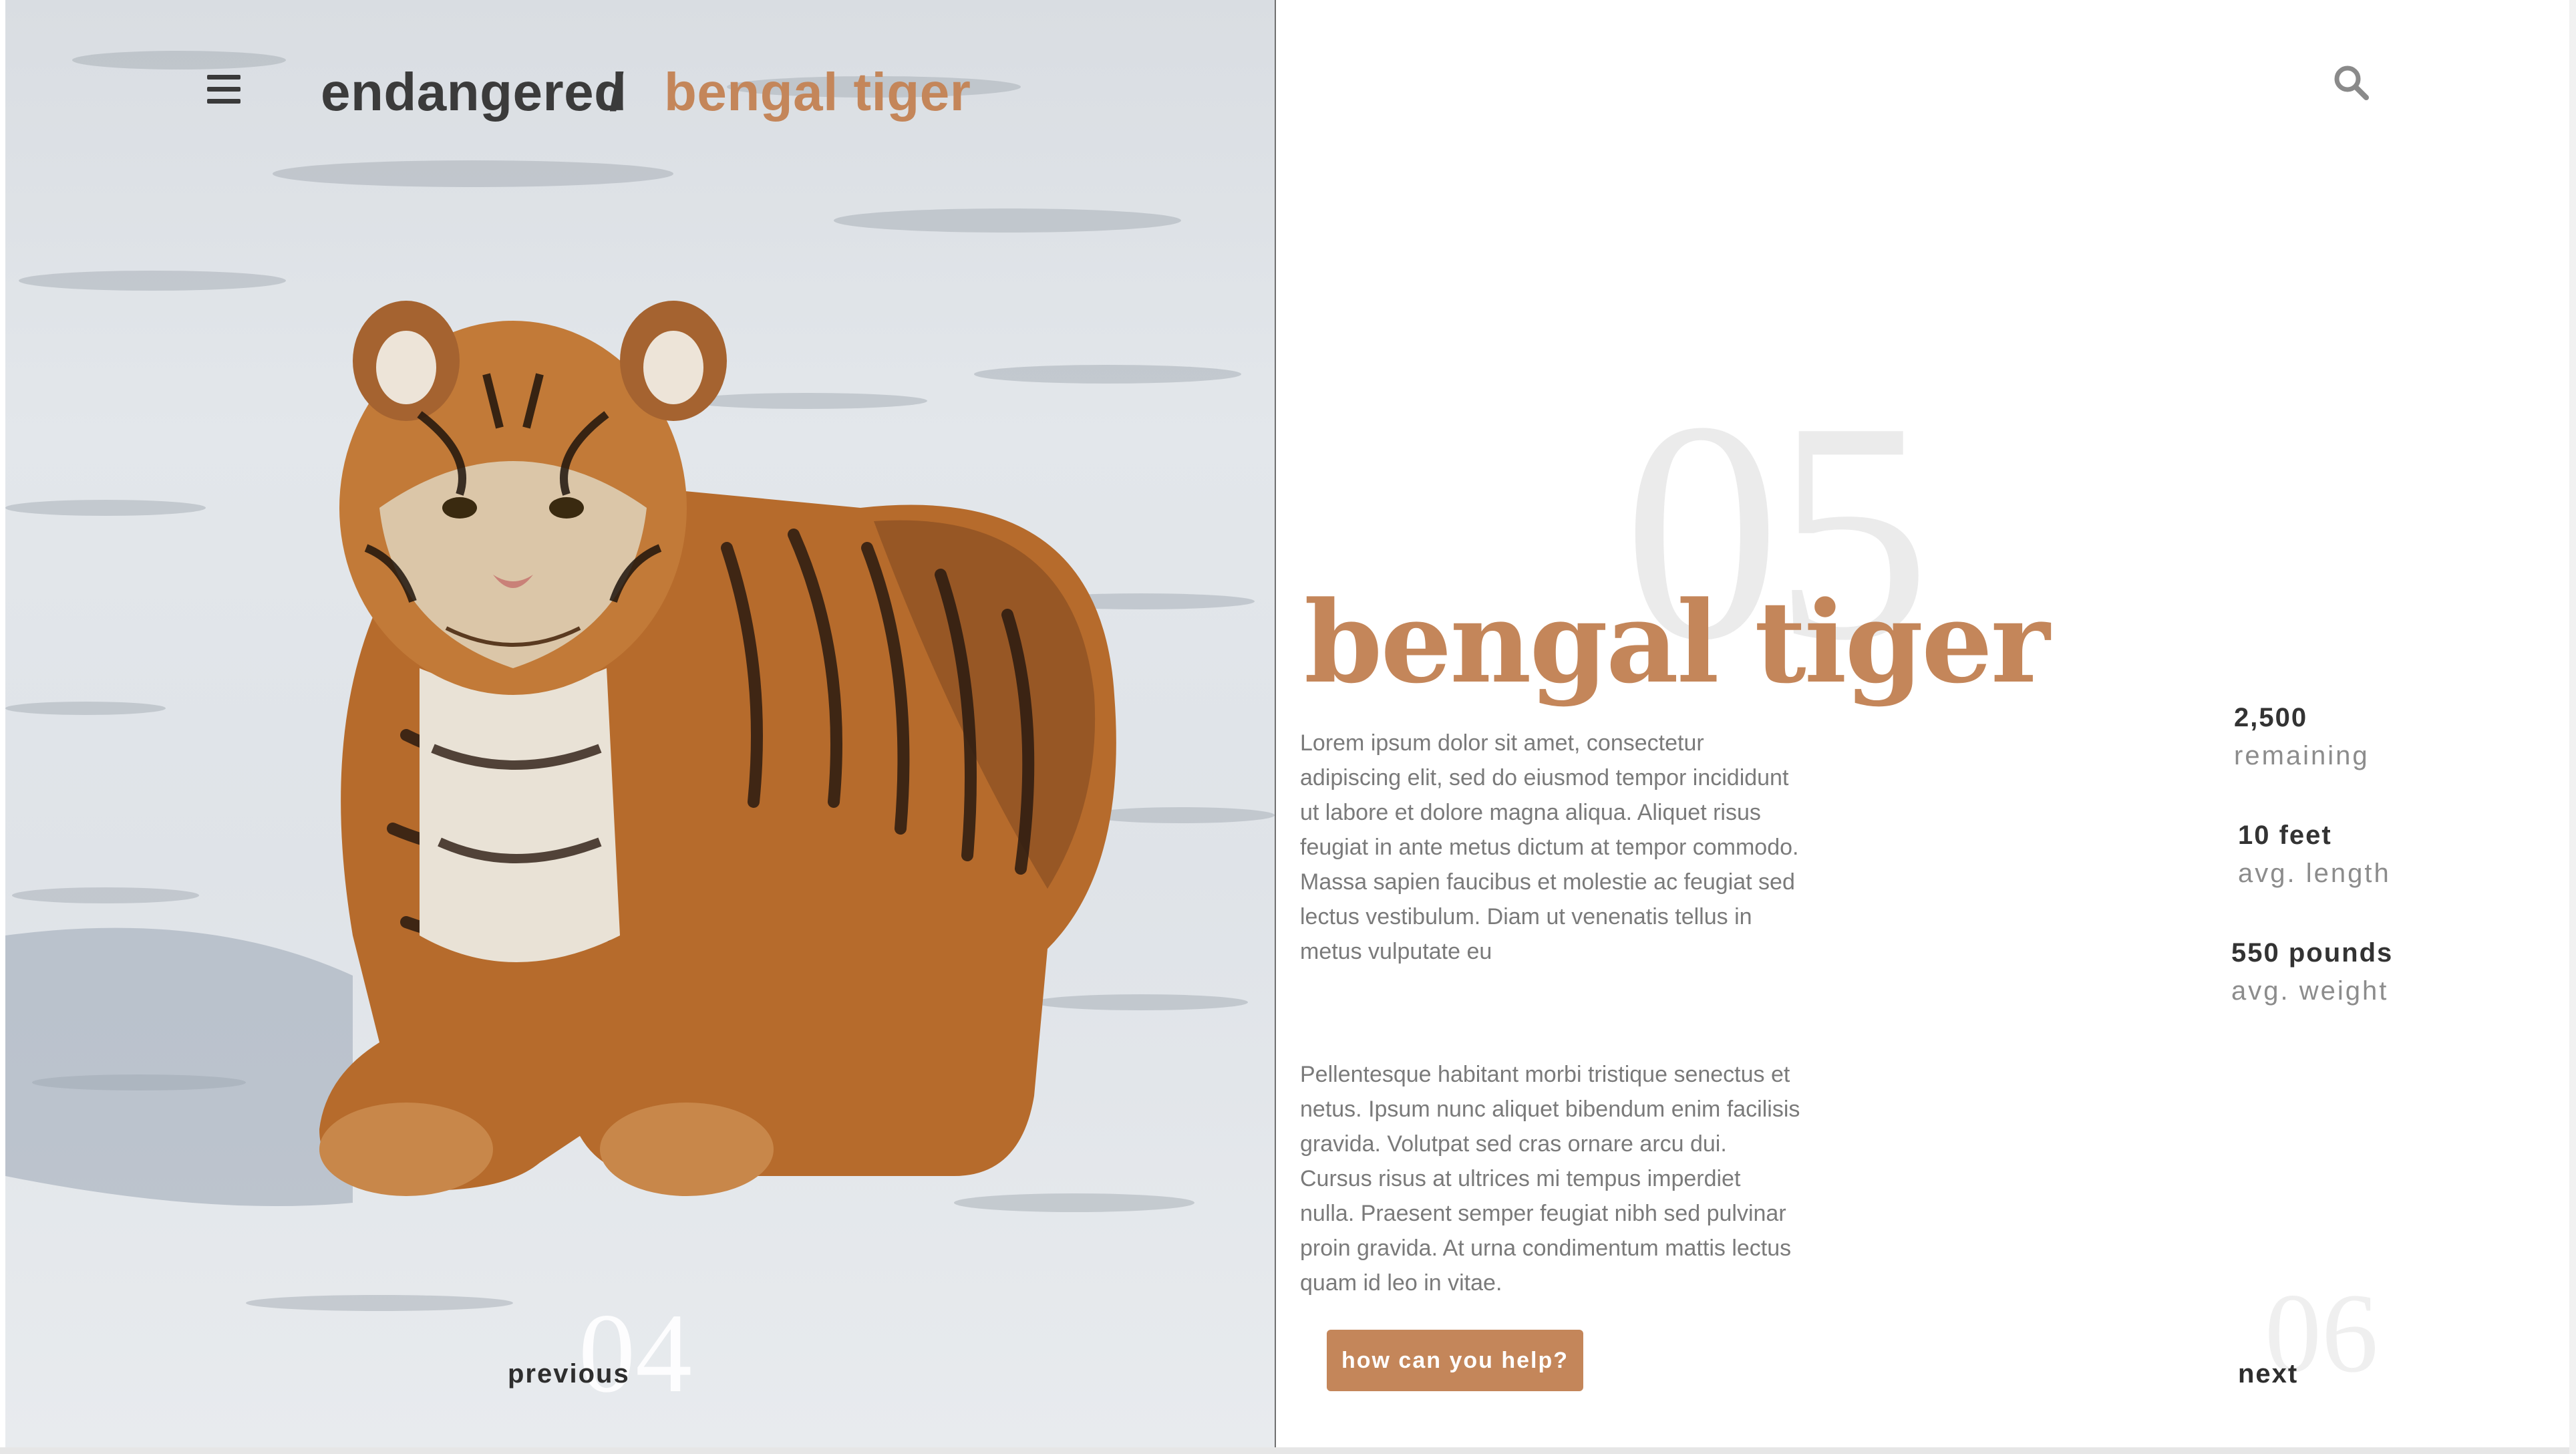 This screenshot has height=1454, width=2576. What do you see at coordinates (2572, 727) in the screenshot?
I see `right-edge` at bounding box center [2572, 727].